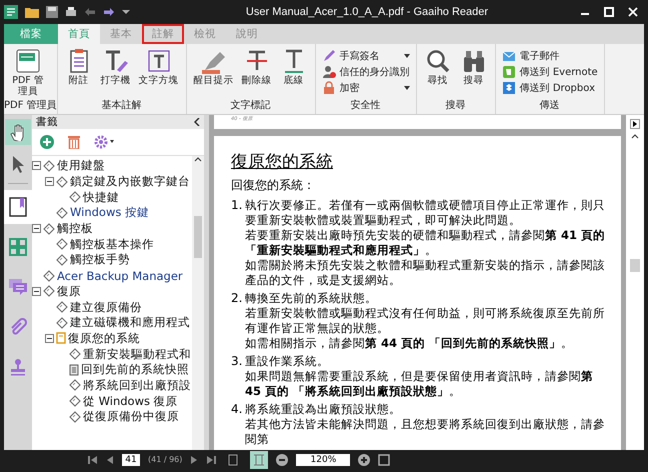 The image size is (648, 472). What do you see at coordinates (18, 327) in the screenshot?
I see `paperclip-icon` at bounding box center [18, 327].